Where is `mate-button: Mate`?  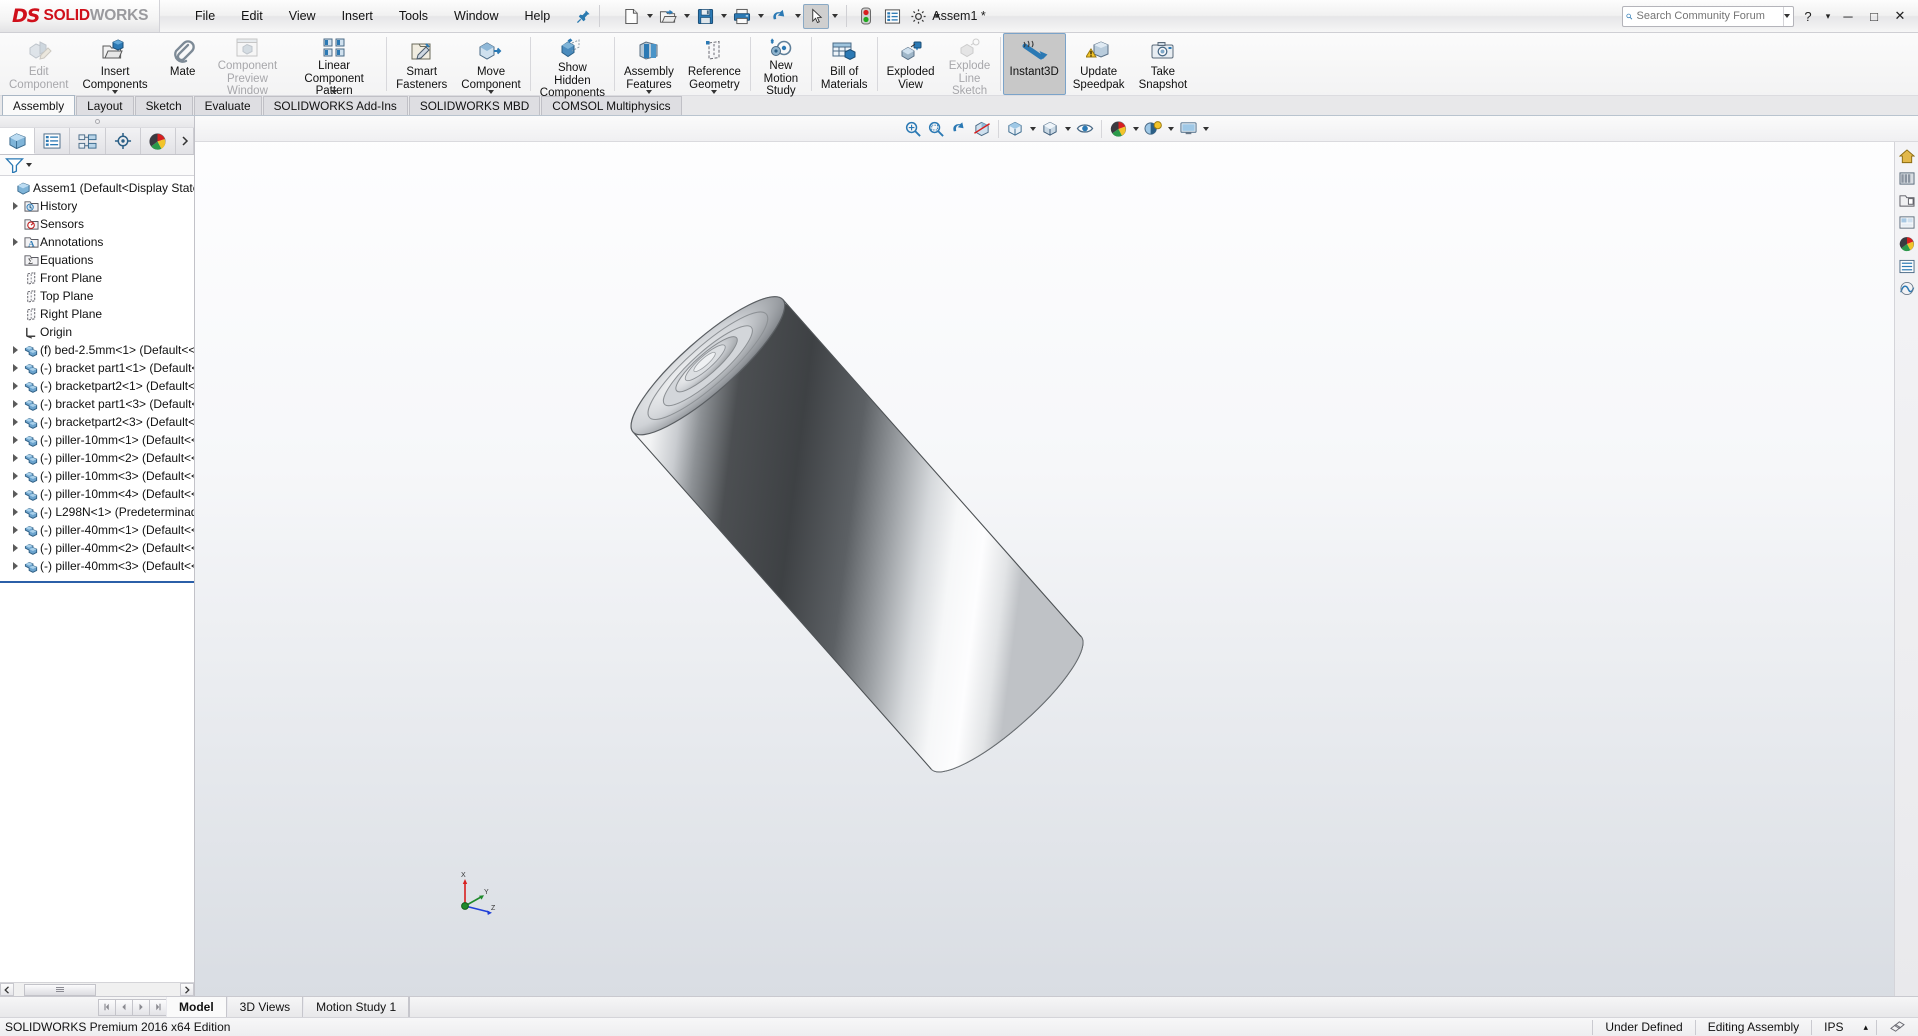 mate-button: Mate is located at coordinates (183, 64).